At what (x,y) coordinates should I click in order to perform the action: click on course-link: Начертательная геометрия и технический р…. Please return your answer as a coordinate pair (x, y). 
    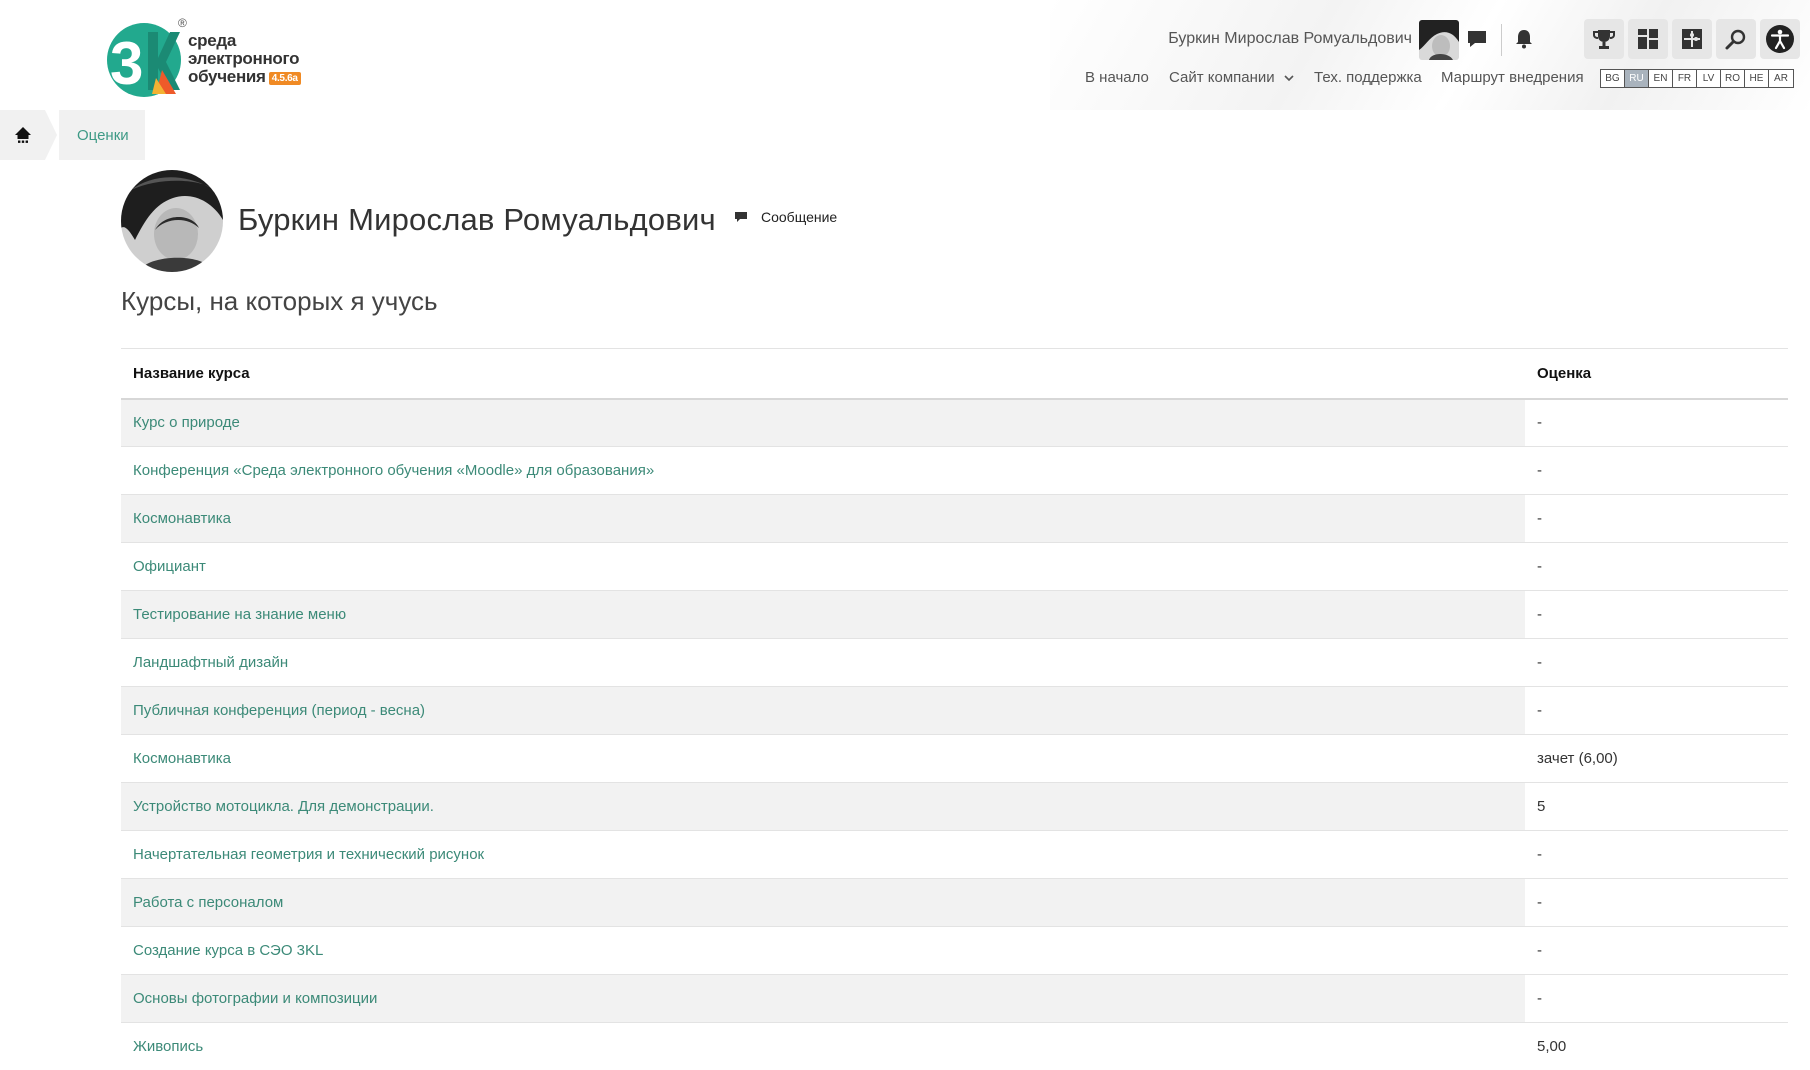
    Looking at the image, I should click on (823, 854).